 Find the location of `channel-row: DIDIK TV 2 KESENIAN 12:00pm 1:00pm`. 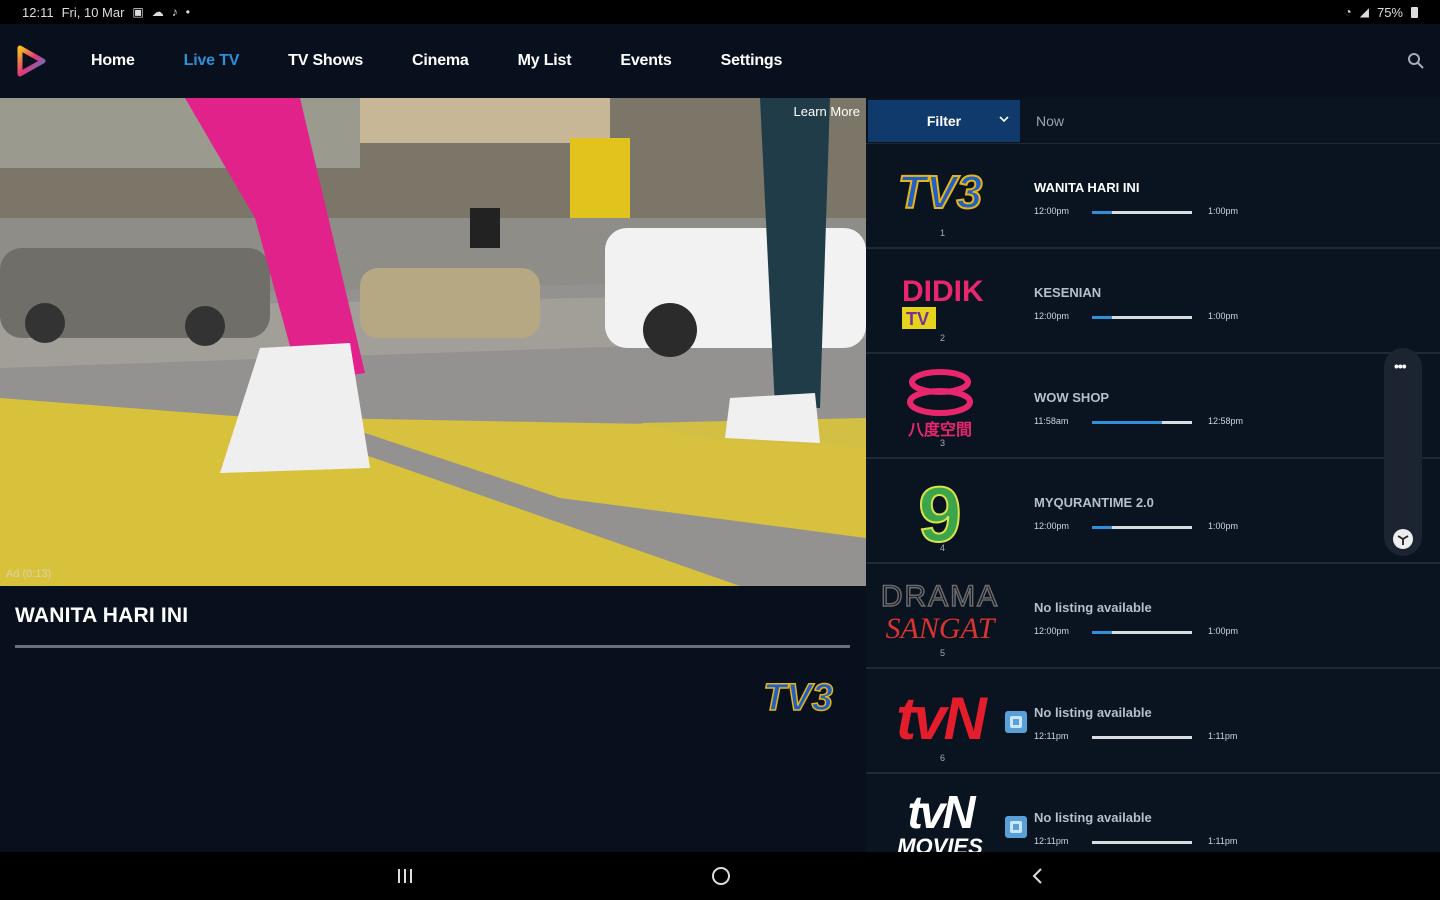

channel-row: DIDIK TV 2 KESENIAN 12:00pm 1:00pm is located at coordinates (1153, 301).